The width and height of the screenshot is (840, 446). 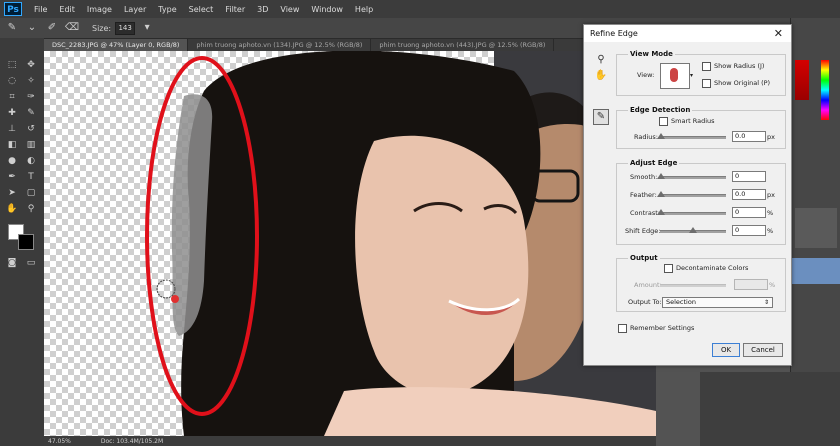 I want to click on remember-settings-label: Remember Settings, so click(x=662, y=328).